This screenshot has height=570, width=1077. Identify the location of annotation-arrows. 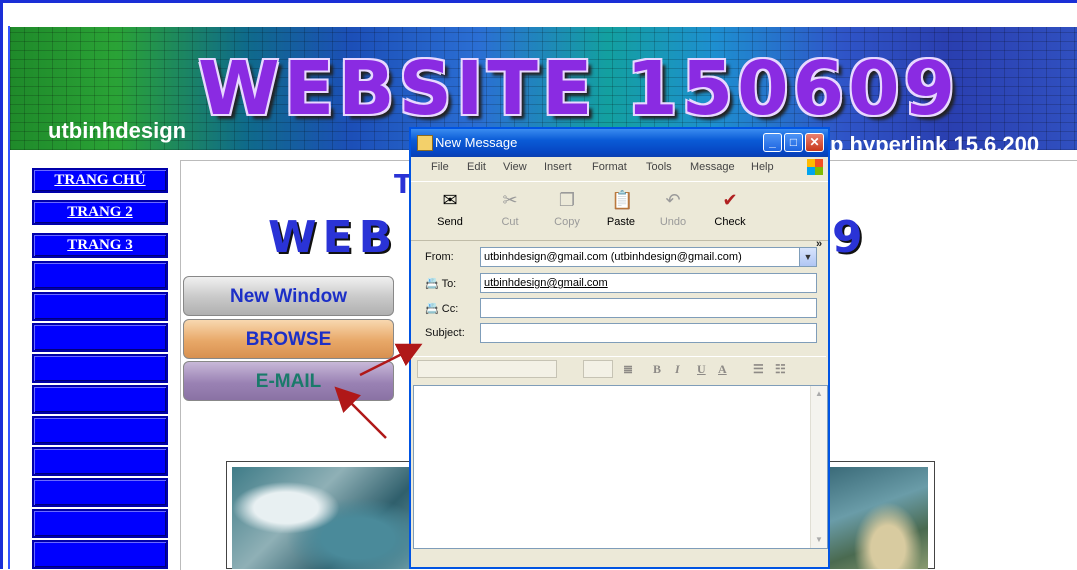
(378, 391).